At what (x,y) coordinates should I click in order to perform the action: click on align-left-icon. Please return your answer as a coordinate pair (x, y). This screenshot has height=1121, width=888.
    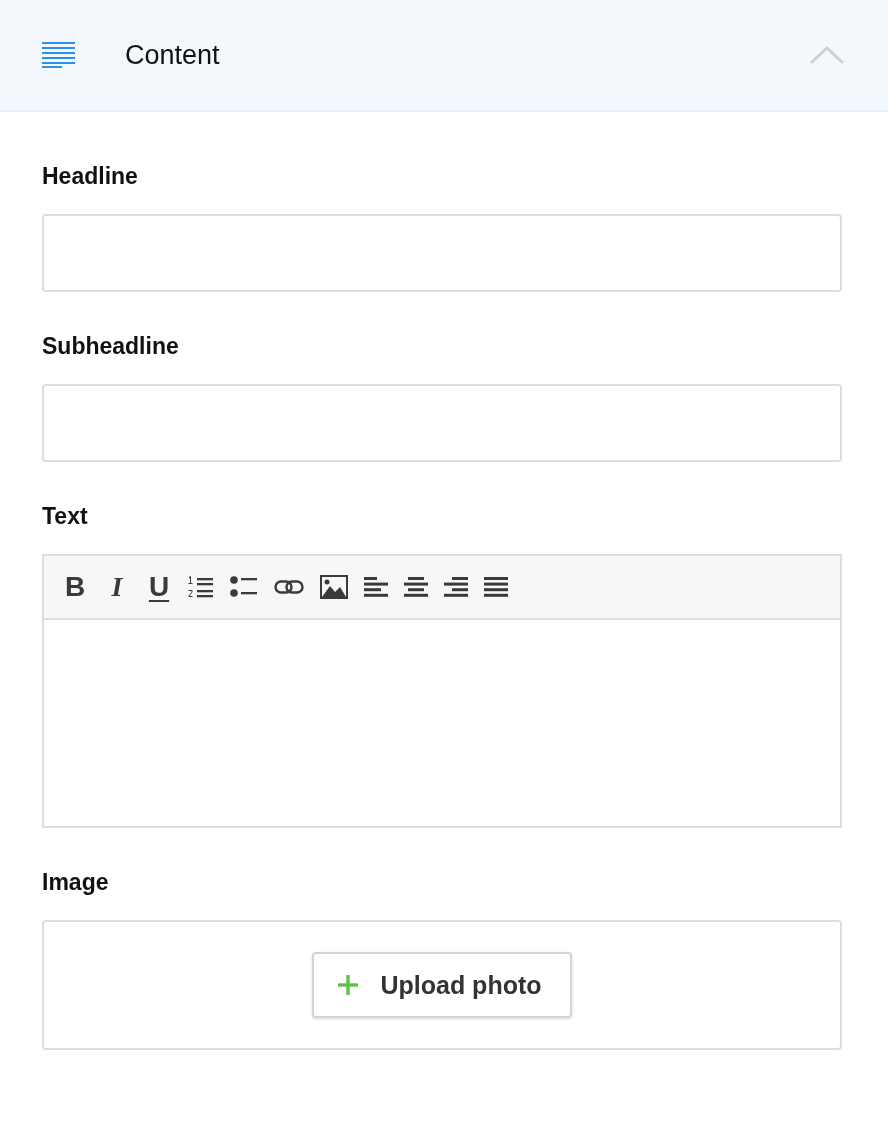
    Looking at the image, I should click on (376, 587).